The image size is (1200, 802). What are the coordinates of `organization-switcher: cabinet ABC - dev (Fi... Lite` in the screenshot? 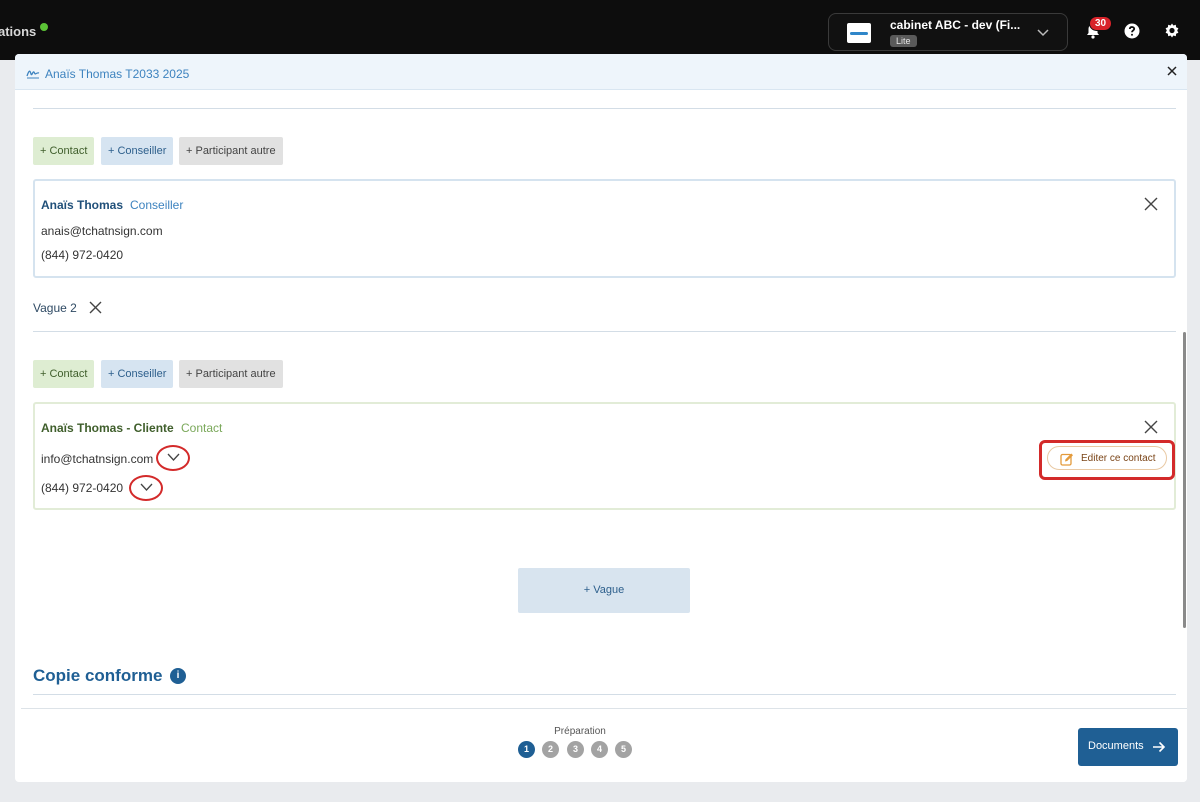 It's located at (948, 32).